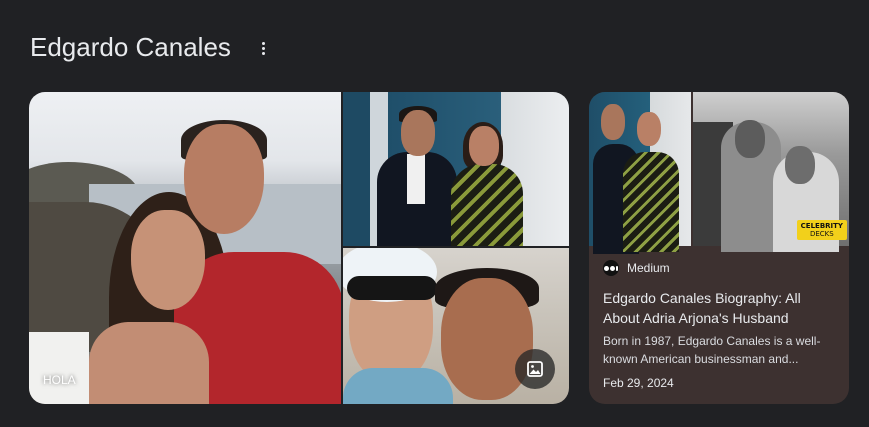 This screenshot has height=427, width=869. What do you see at coordinates (719, 173) in the screenshot?
I see `article-thumbnail: CELEBRITY DECKS` at bounding box center [719, 173].